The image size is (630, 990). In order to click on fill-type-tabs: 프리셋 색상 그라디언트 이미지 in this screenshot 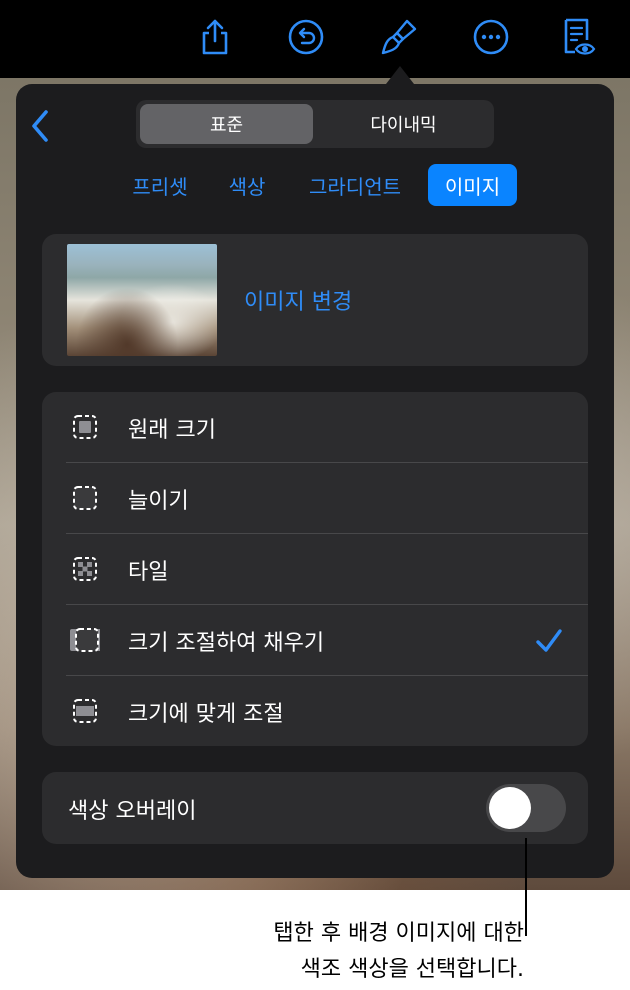, I will do `click(315, 186)`.